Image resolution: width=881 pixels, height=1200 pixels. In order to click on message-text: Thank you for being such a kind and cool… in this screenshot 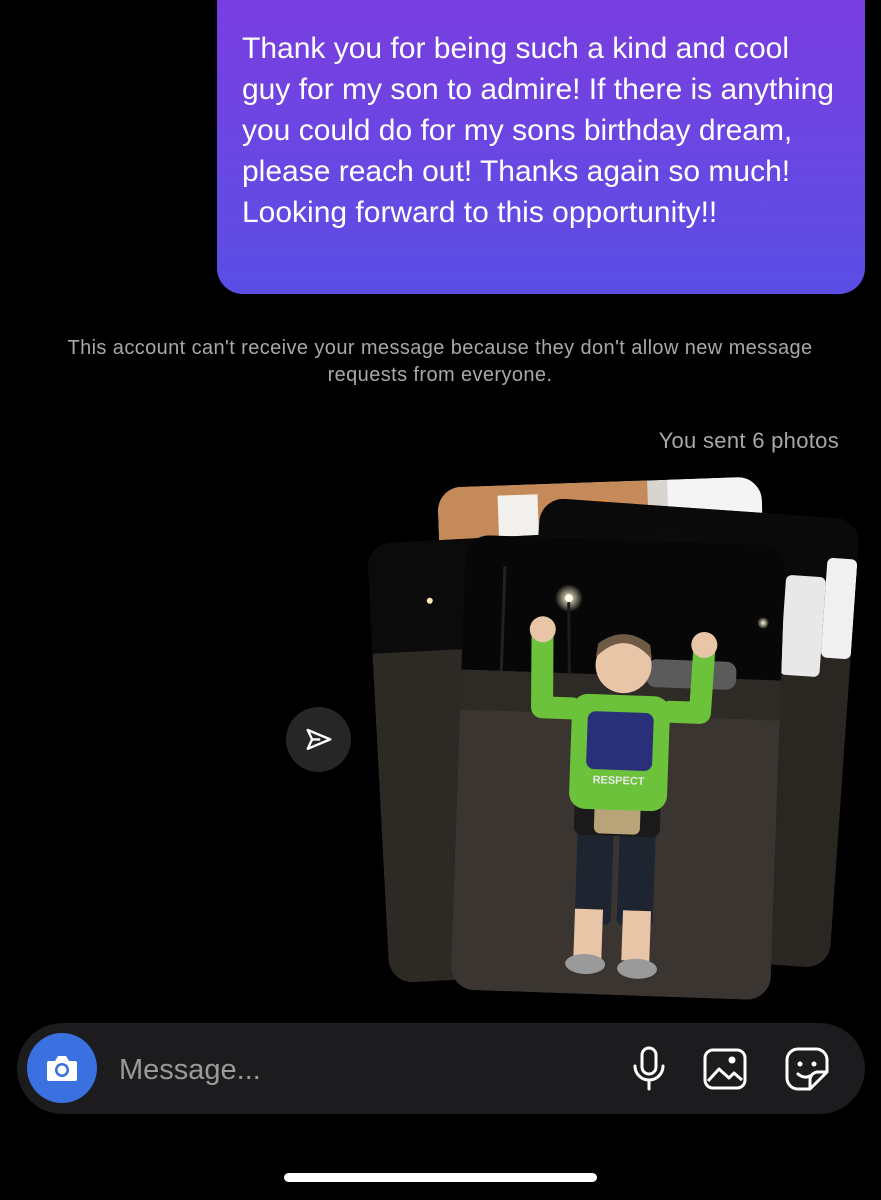, I will do `click(538, 130)`.